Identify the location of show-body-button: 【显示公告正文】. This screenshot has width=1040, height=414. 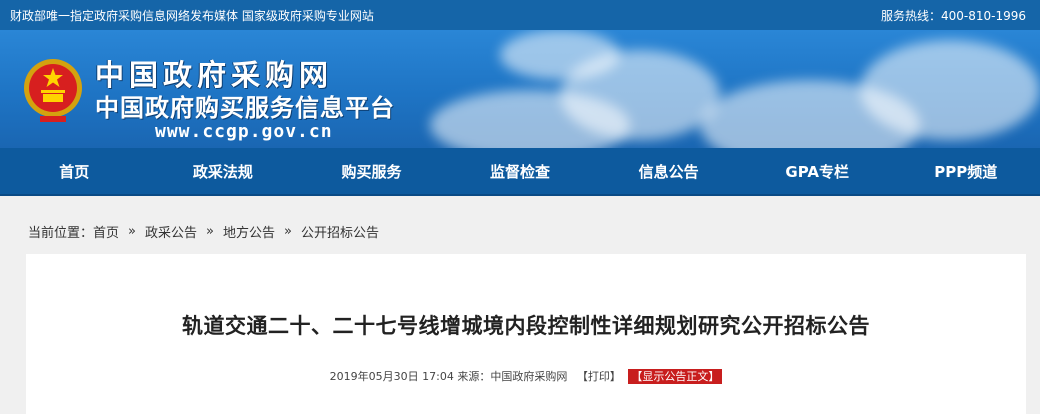
(675, 376).